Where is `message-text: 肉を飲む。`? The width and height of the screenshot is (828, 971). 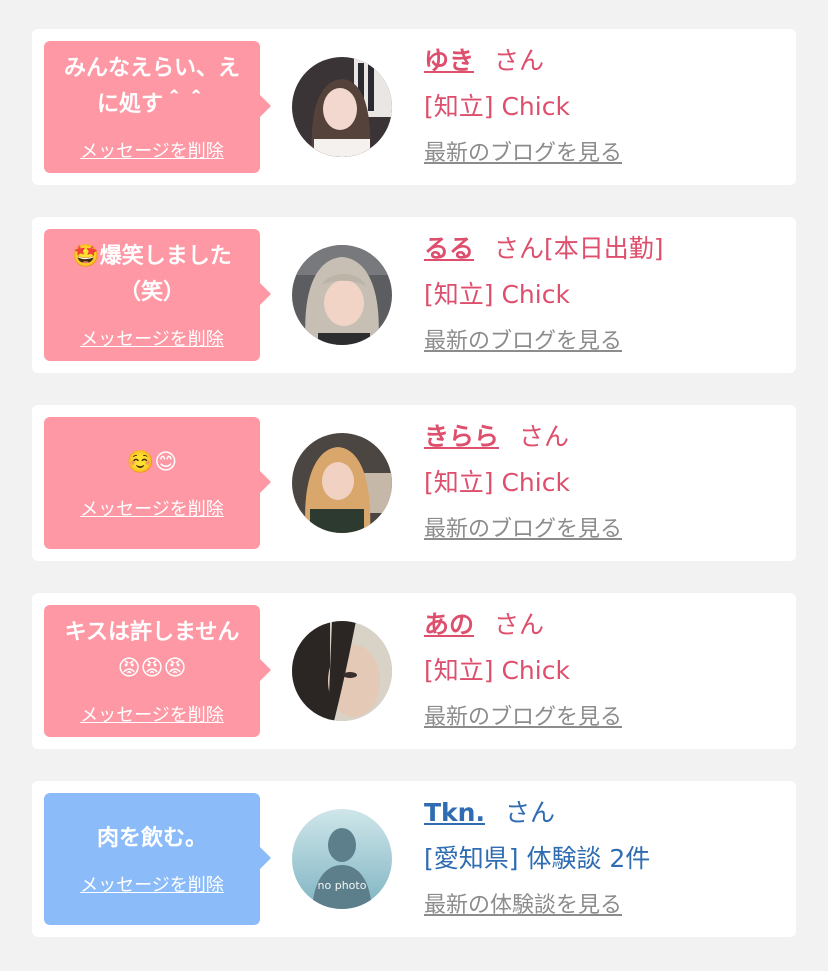 message-text: 肉を飲む。 is located at coordinates (151, 838).